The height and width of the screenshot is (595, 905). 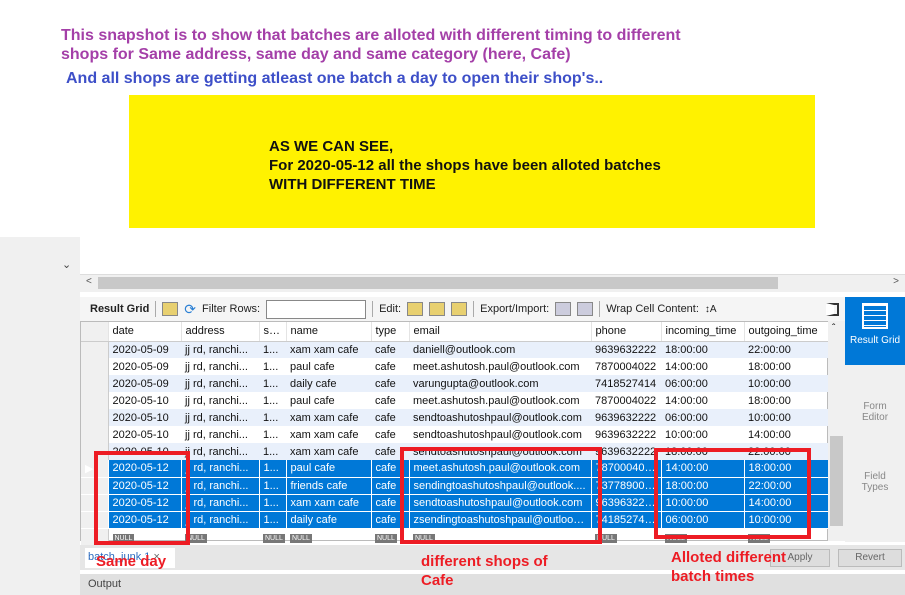 What do you see at coordinates (787, 332) in the screenshot?
I see `column-header: outgoing_time` at bounding box center [787, 332].